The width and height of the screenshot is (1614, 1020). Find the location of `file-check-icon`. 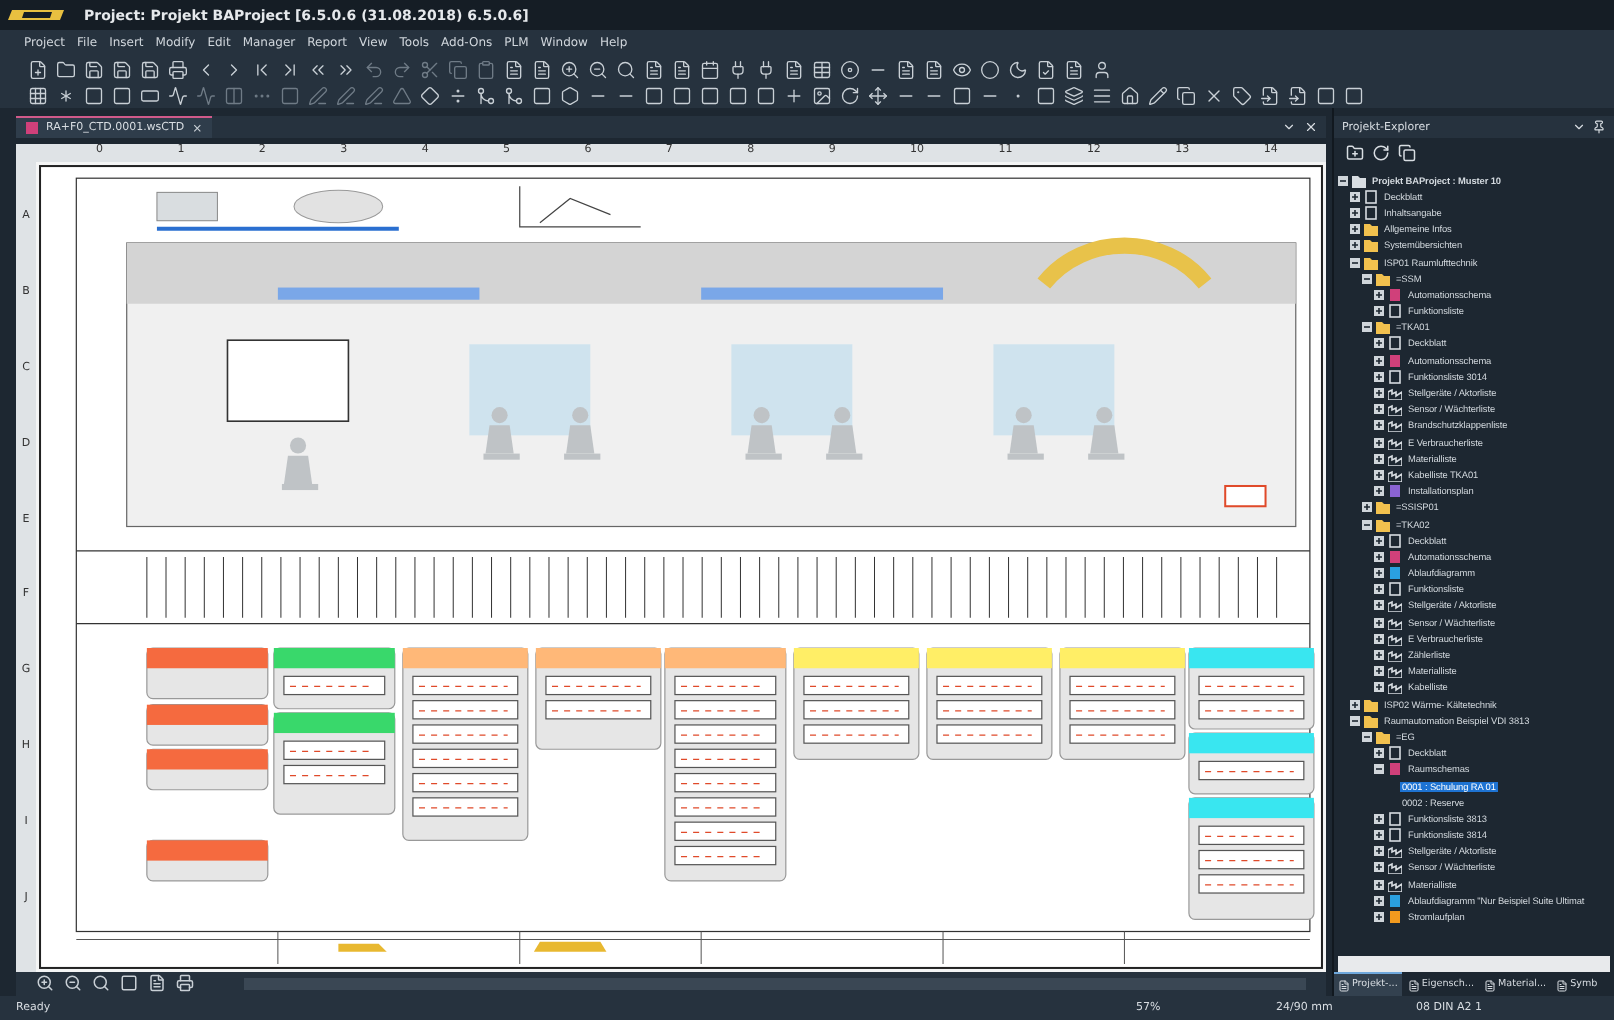

file-check-icon is located at coordinates (1046, 69).